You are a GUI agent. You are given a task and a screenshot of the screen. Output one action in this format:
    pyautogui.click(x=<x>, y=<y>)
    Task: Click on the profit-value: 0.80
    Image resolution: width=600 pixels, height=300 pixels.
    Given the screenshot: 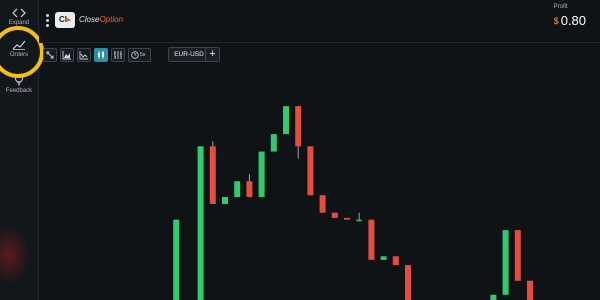 What is the action you would take?
    pyautogui.click(x=573, y=20)
    